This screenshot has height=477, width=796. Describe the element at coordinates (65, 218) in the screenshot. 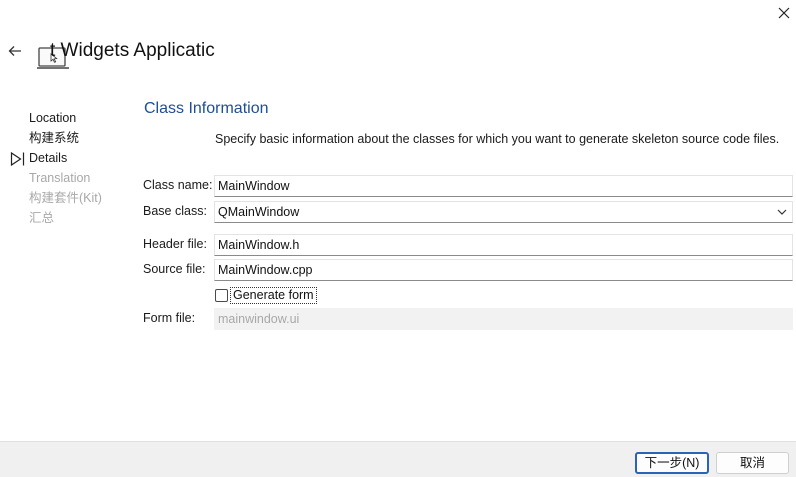

I see `step-summary: 汇总` at that location.